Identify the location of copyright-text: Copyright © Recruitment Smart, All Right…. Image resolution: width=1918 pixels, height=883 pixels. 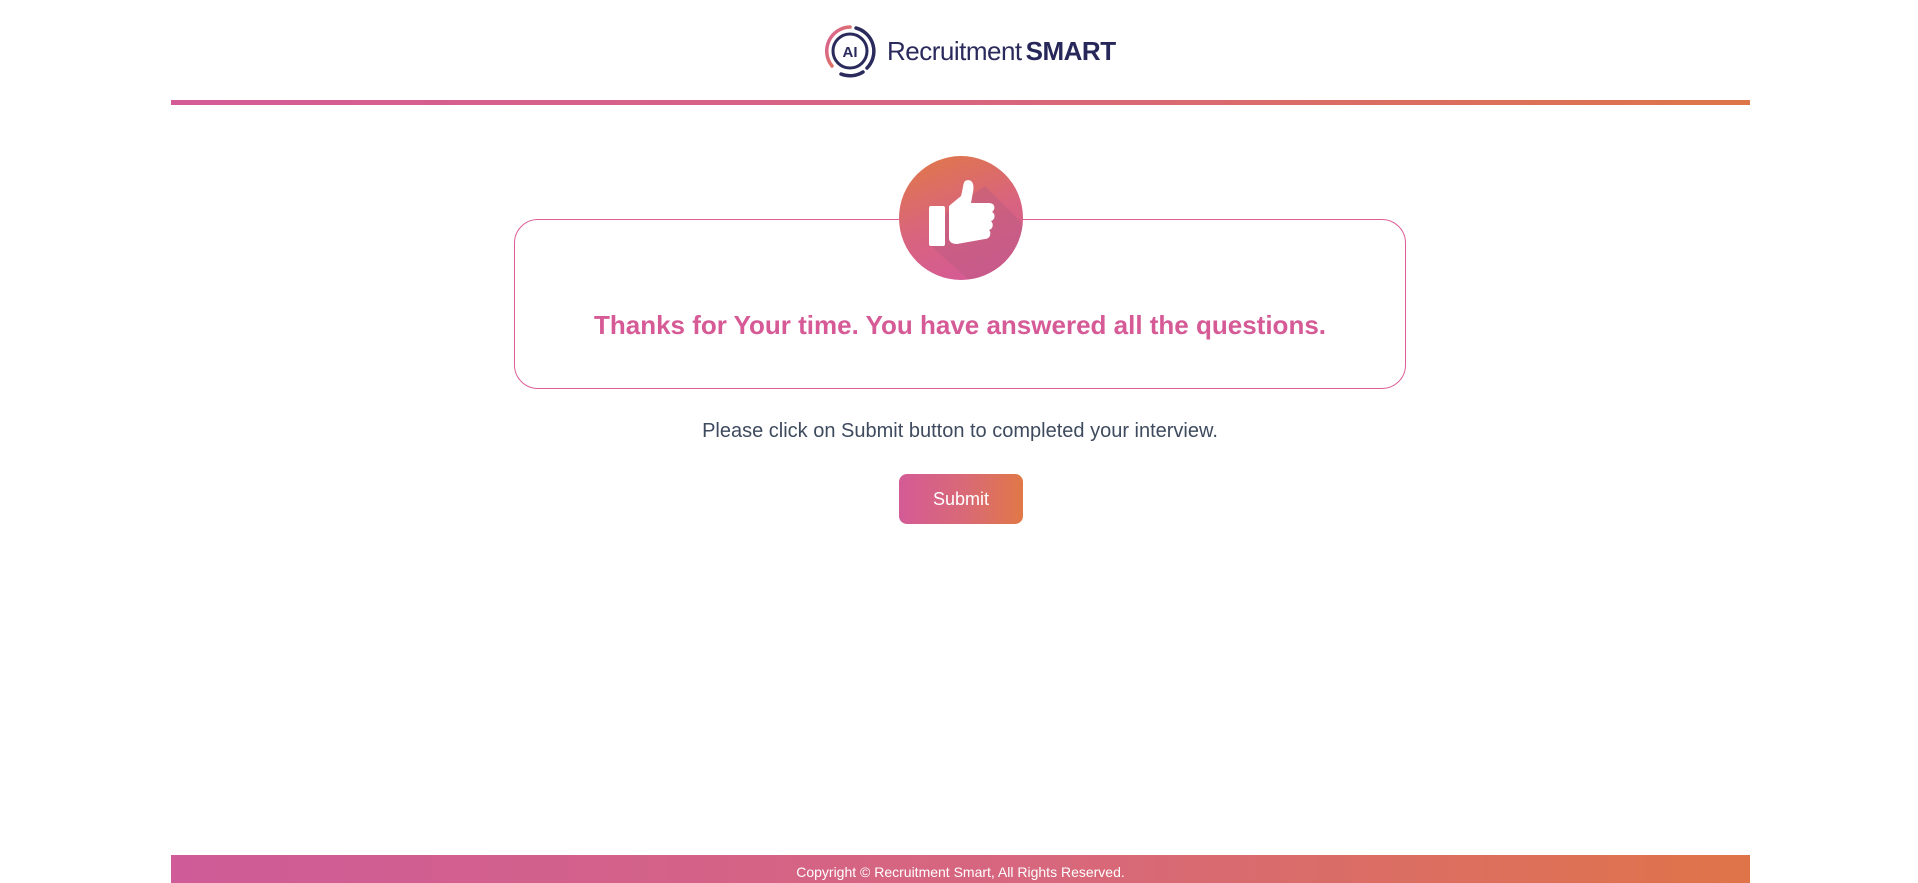
(960, 872).